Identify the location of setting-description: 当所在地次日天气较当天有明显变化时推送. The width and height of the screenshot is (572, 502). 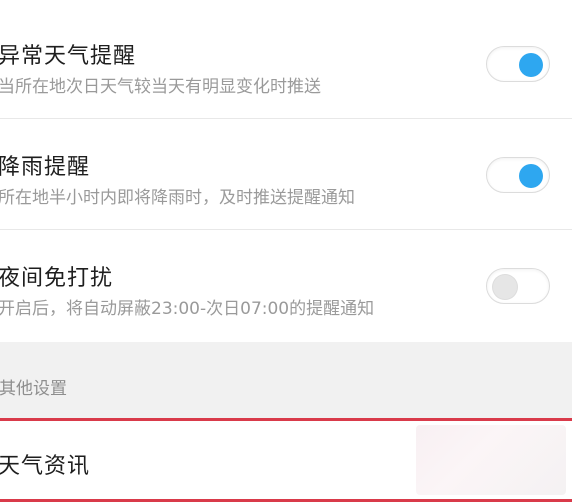
(160, 87).